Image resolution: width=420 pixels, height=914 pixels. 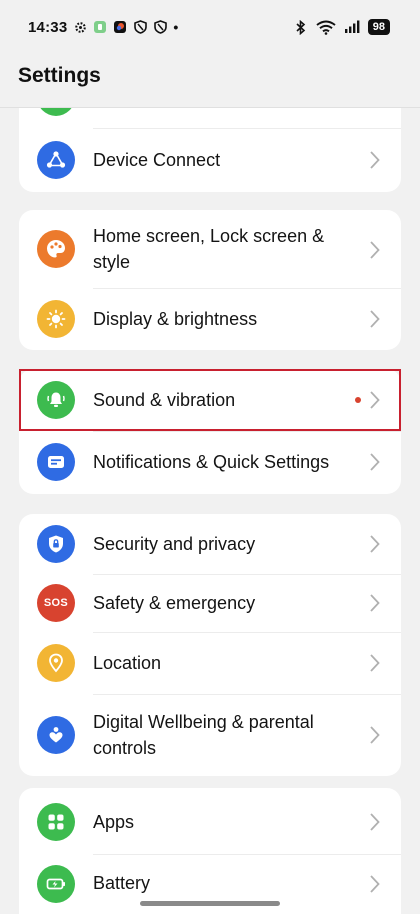 I want to click on device-connect-icon, so click(x=56, y=160).